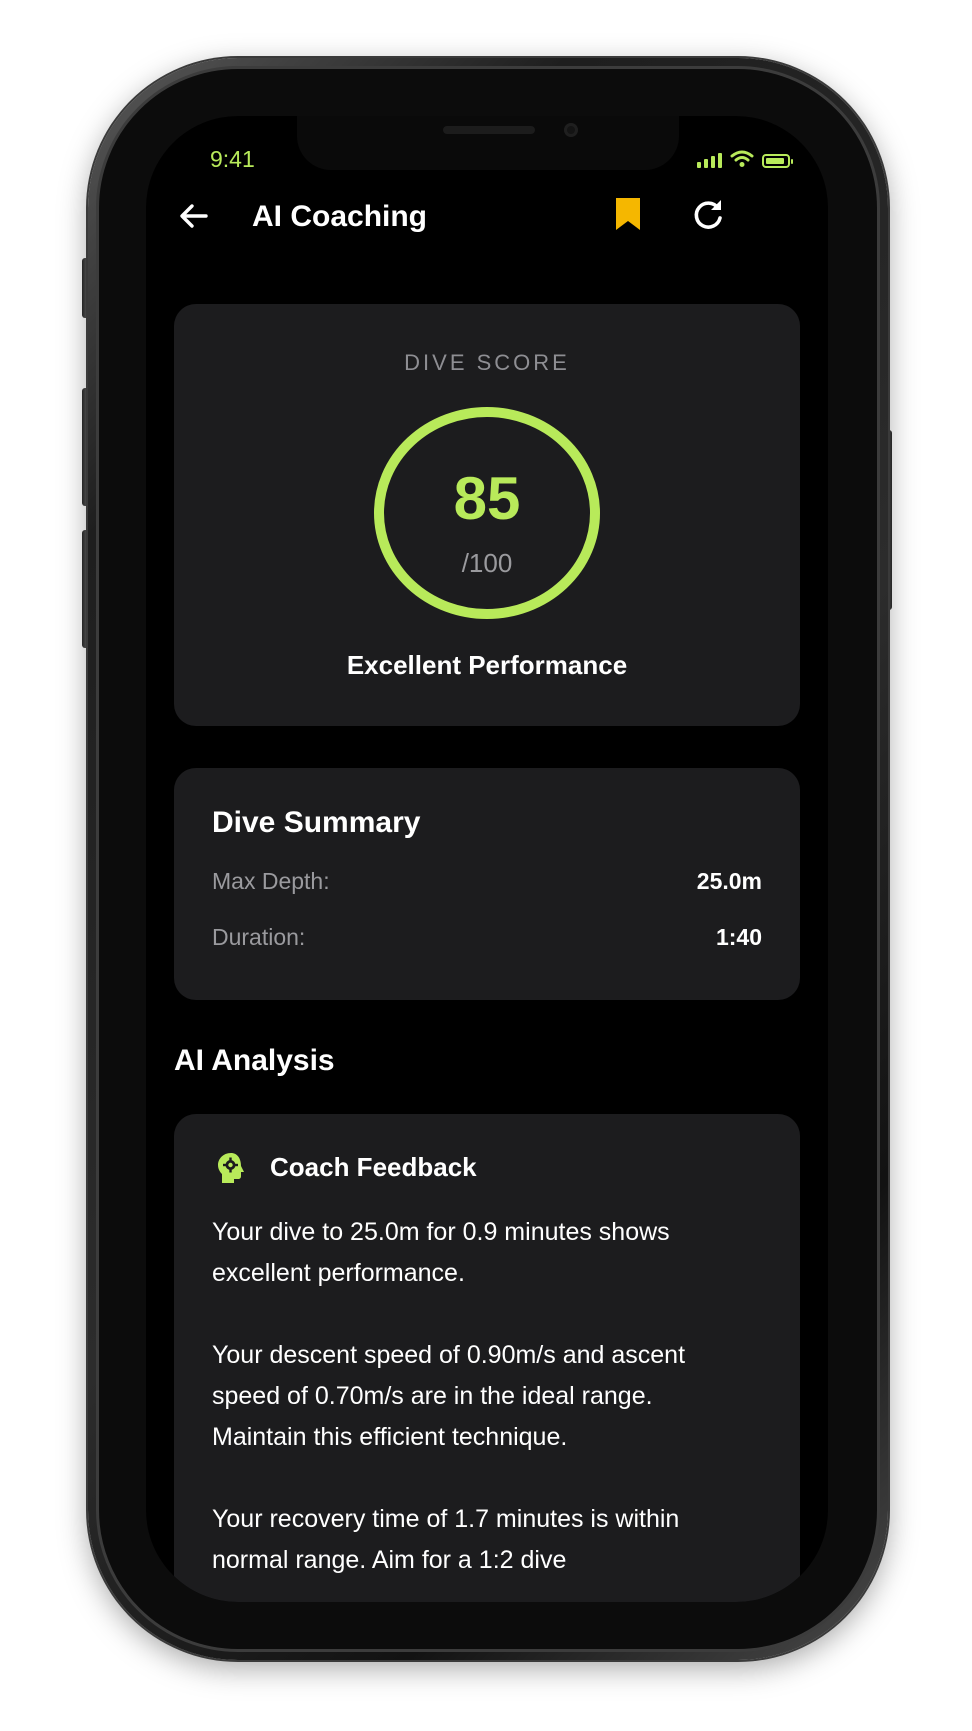 The width and height of the screenshot is (972, 1731). Describe the element at coordinates (777, 161) in the screenshot. I see `battery-icon` at that location.